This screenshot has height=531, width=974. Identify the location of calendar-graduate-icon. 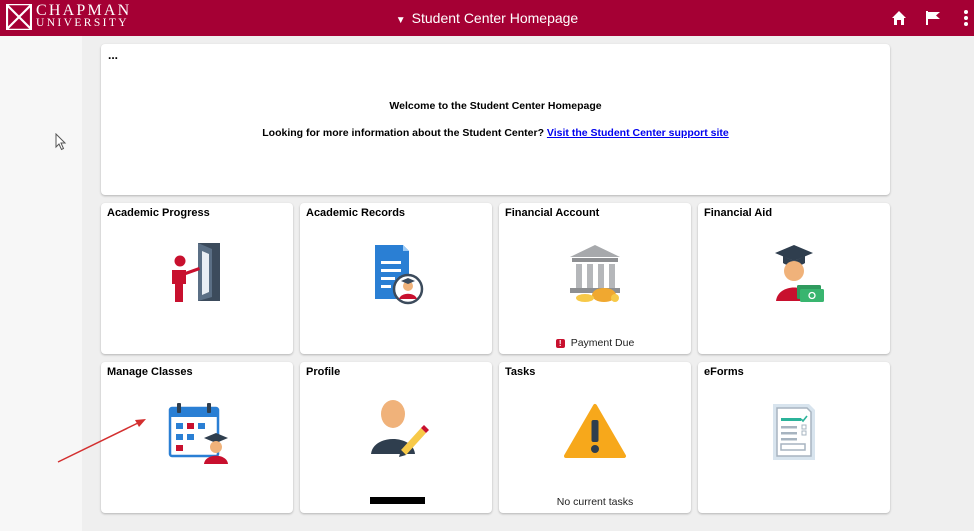
(198, 433).